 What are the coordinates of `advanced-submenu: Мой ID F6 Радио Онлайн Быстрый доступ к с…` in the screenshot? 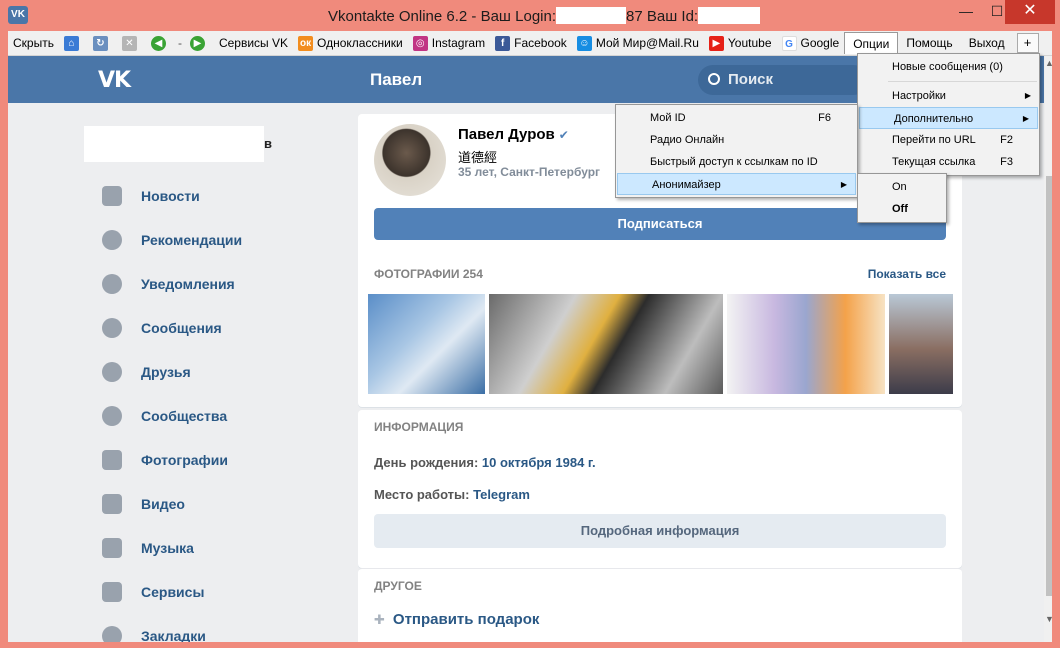 It's located at (736, 151).